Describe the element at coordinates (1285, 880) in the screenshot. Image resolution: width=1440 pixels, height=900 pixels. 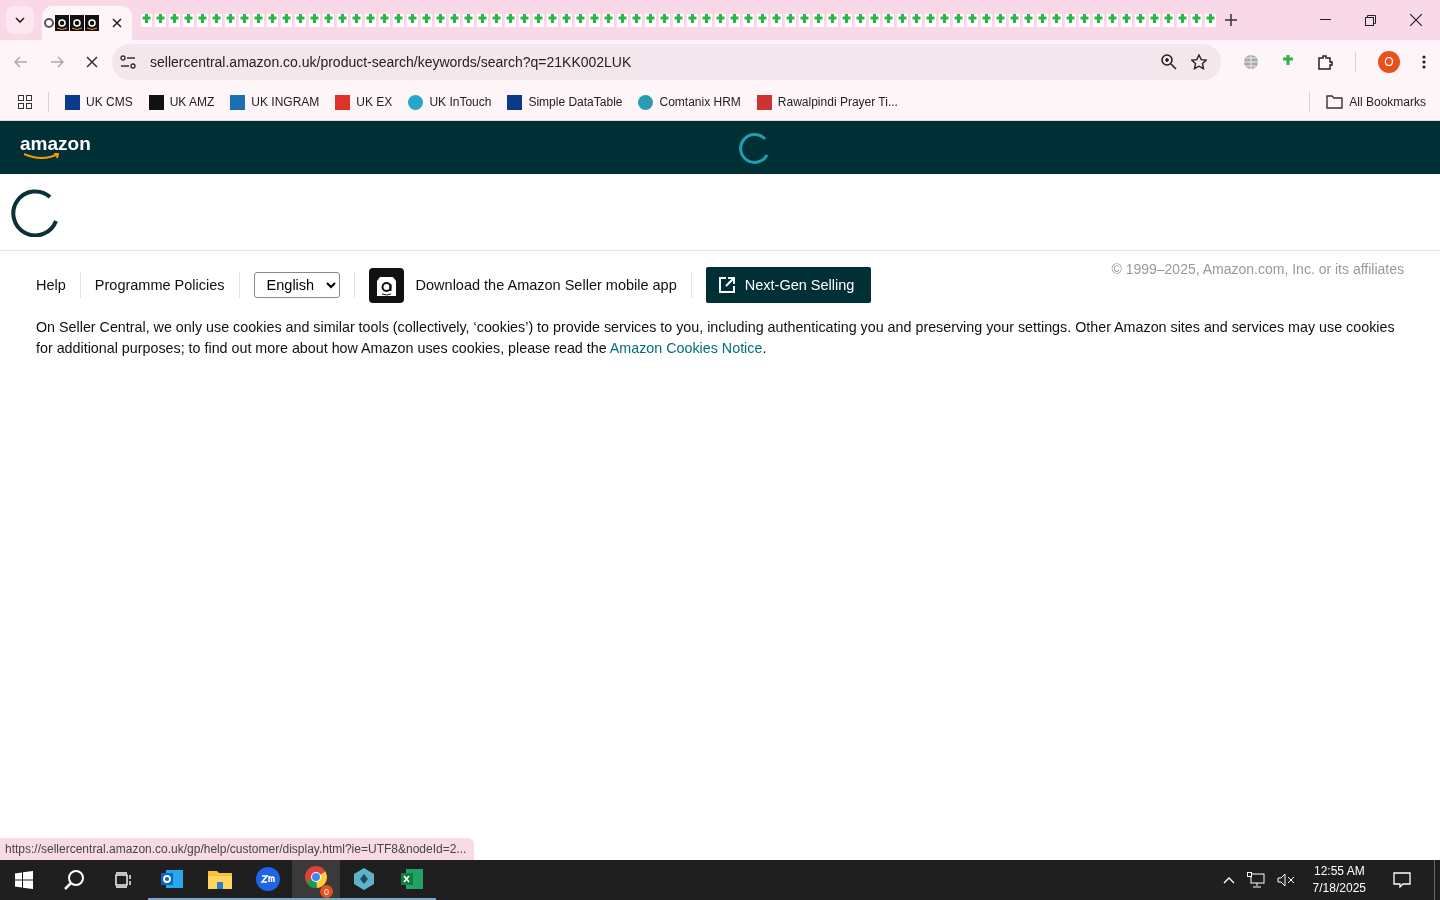
I see `muted-speaker-icon` at that location.